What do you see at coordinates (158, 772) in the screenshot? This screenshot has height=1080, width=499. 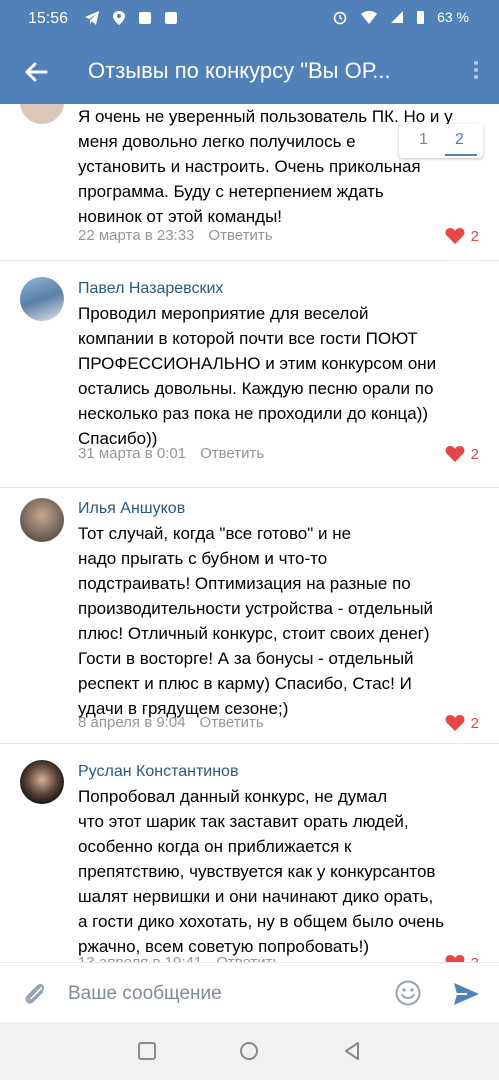 I see `comment-author: Руслан Константинов` at bounding box center [158, 772].